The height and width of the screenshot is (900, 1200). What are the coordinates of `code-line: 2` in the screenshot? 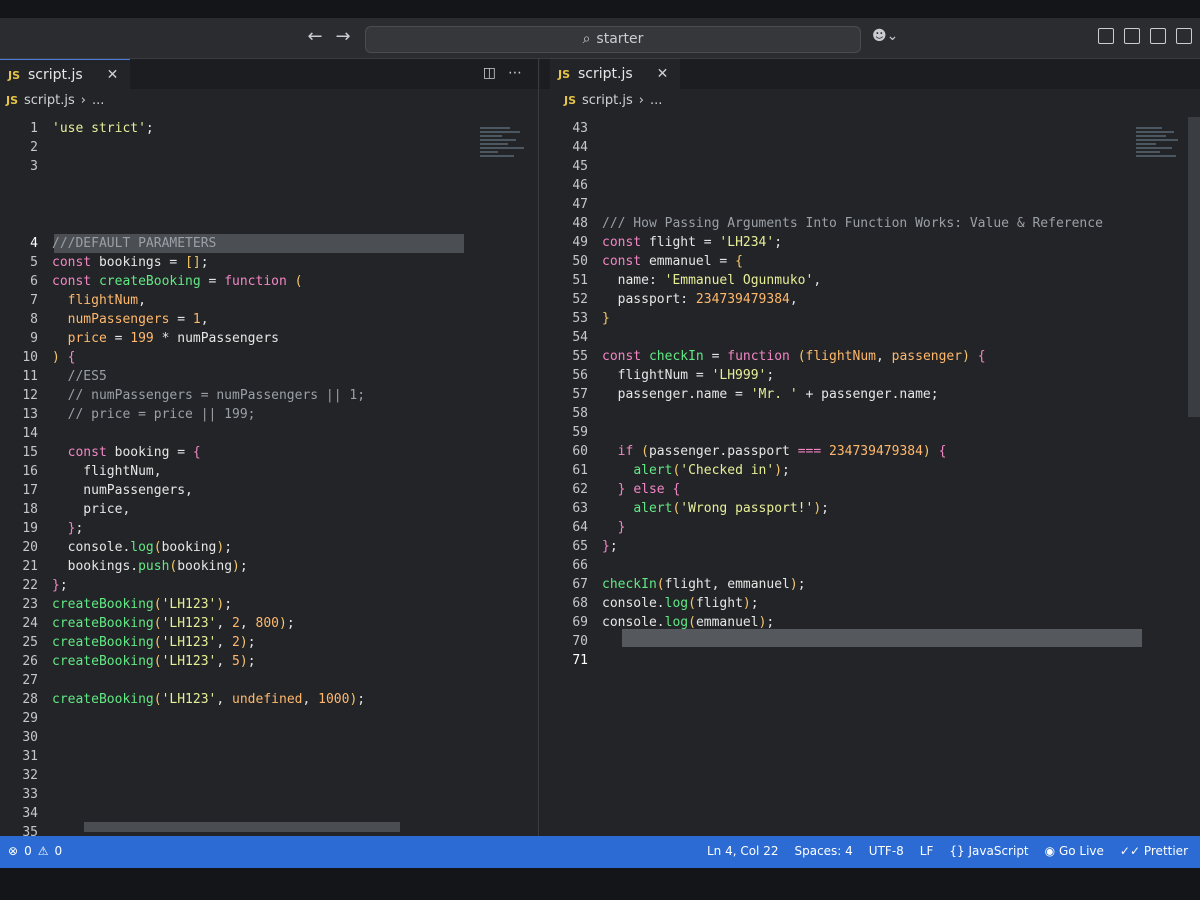 It's located at (34, 147).